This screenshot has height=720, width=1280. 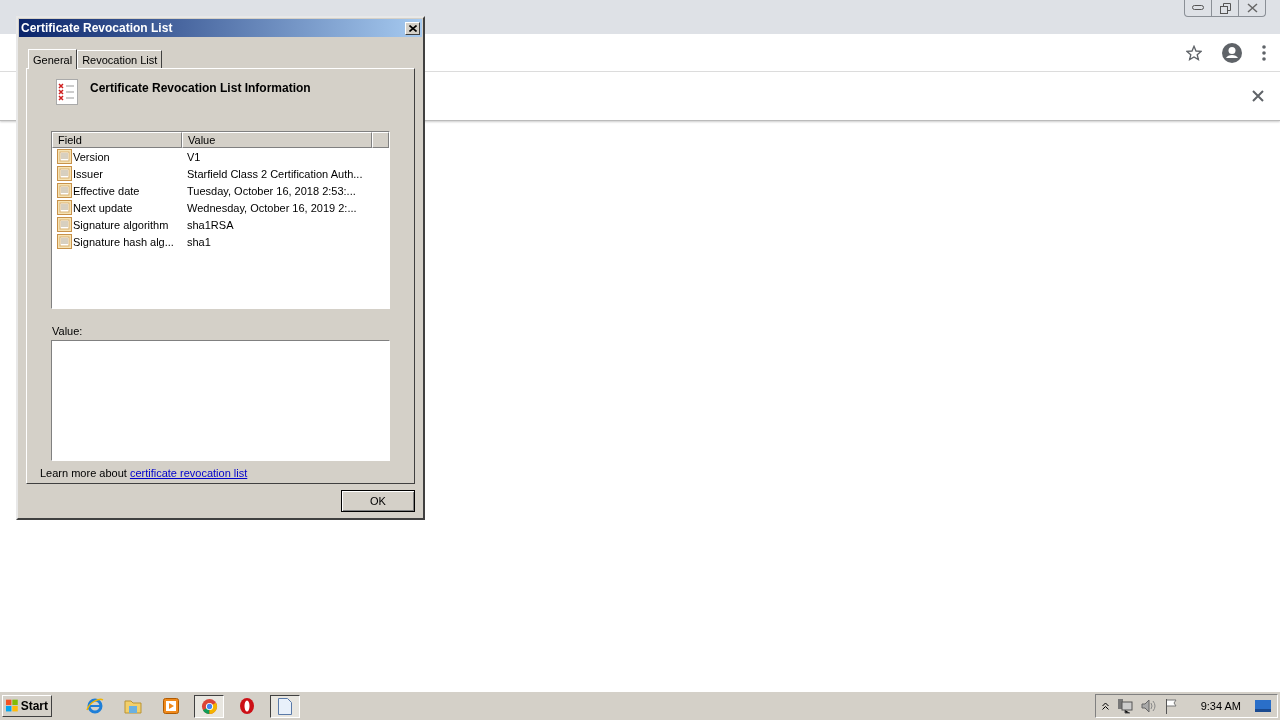 I want to click on profile-icon, so click(x=1232, y=52).